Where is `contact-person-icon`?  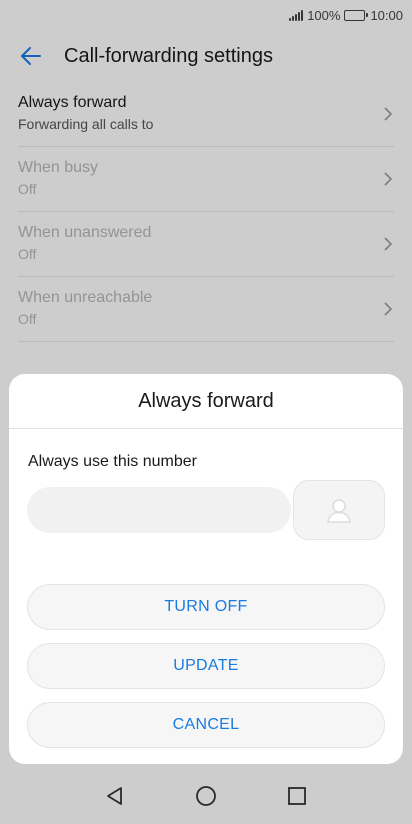 contact-person-icon is located at coordinates (339, 511).